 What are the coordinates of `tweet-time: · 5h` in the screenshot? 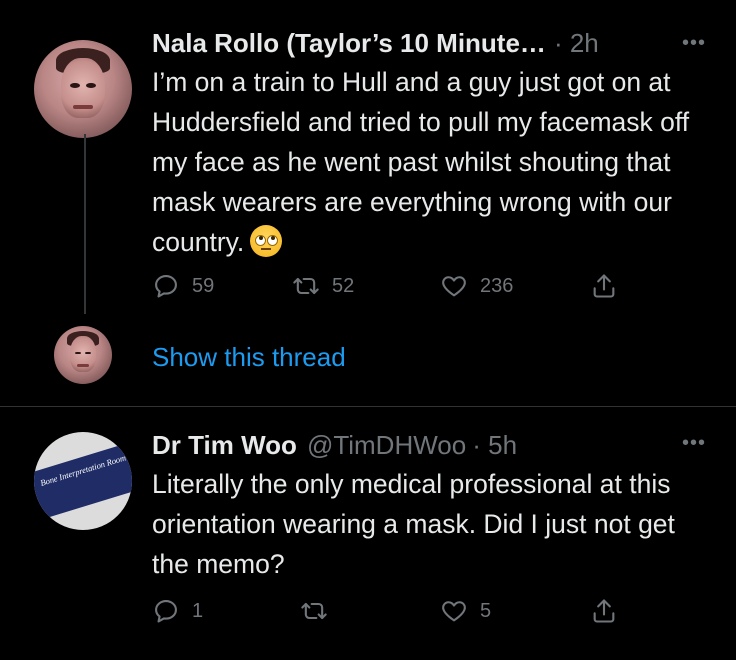 It's located at (494, 445).